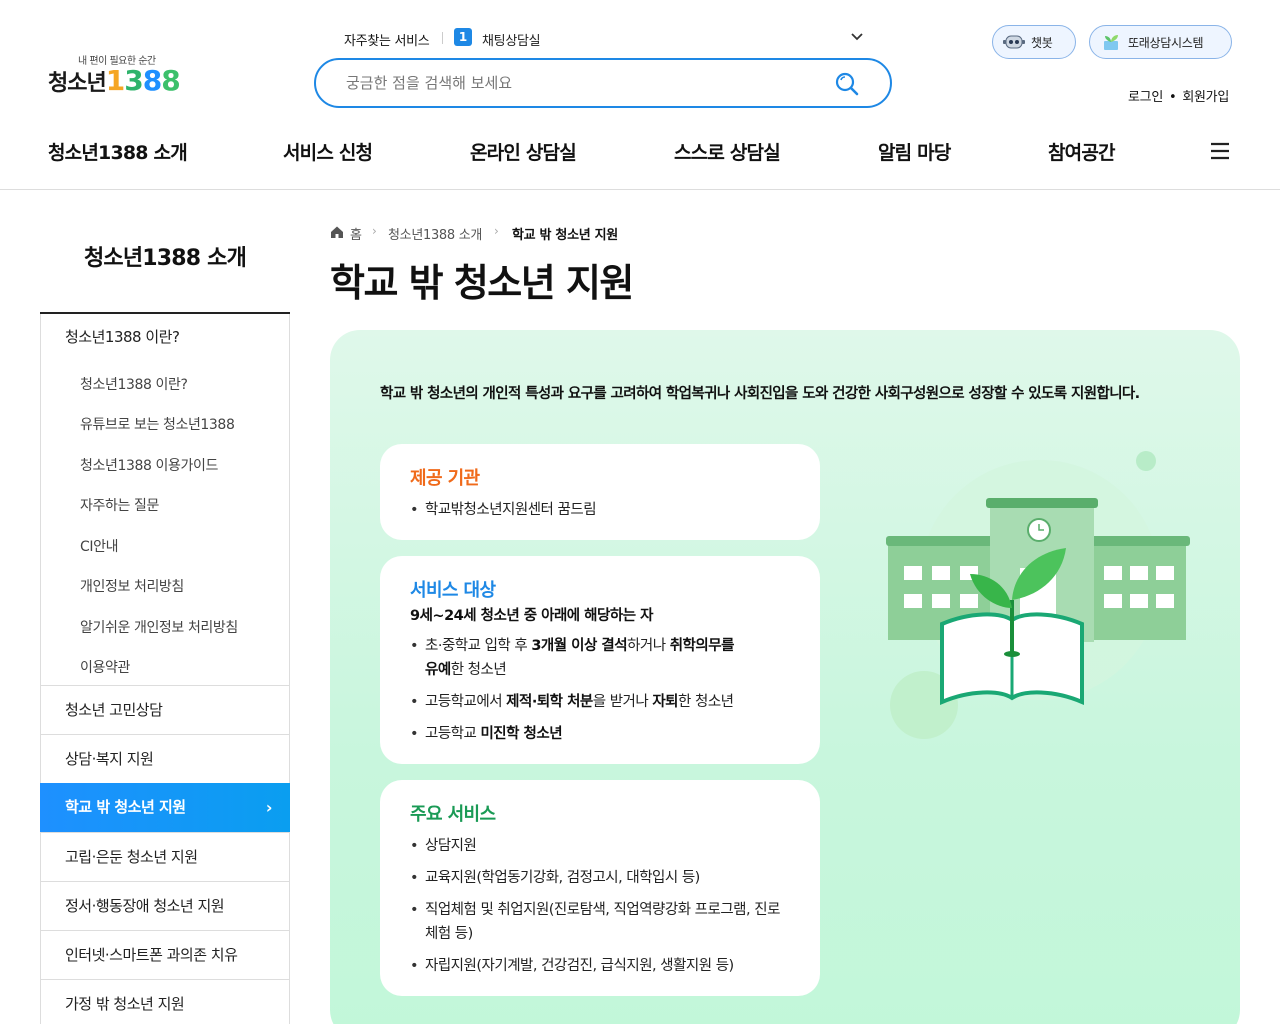 The width and height of the screenshot is (1280, 1024). Describe the element at coordinates (600, 734) in the screenshot. I see `list-item: 고등학교 미진학 청소년` at that location.